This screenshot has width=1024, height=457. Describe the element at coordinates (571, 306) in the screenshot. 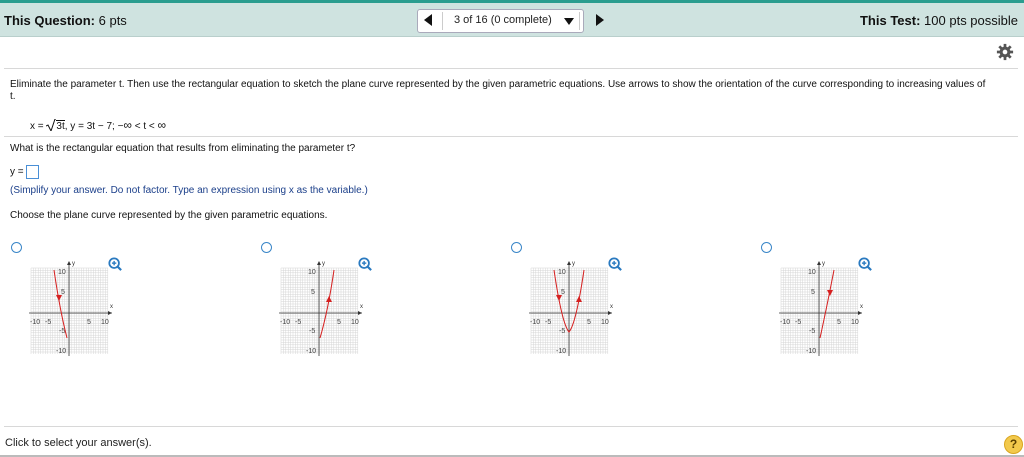

I see `choice-c-graph: y x 10 5 -5 -10 -10 -5 5 10` at that location.